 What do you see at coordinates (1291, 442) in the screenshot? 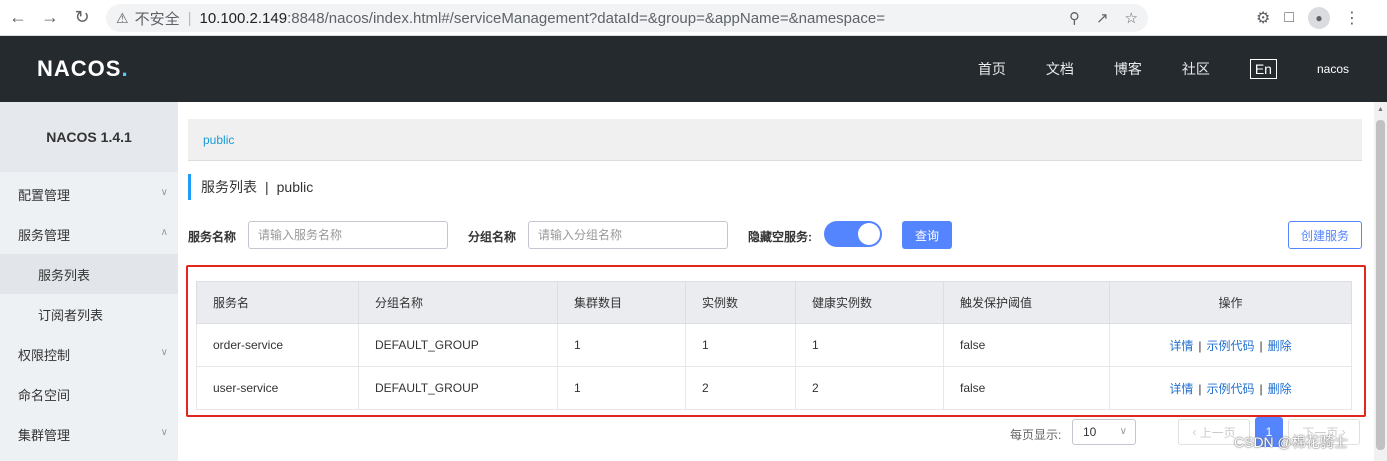
I see `csdn-watermark: CSDN @棉花骑士` at bounding box center [1291, 442].